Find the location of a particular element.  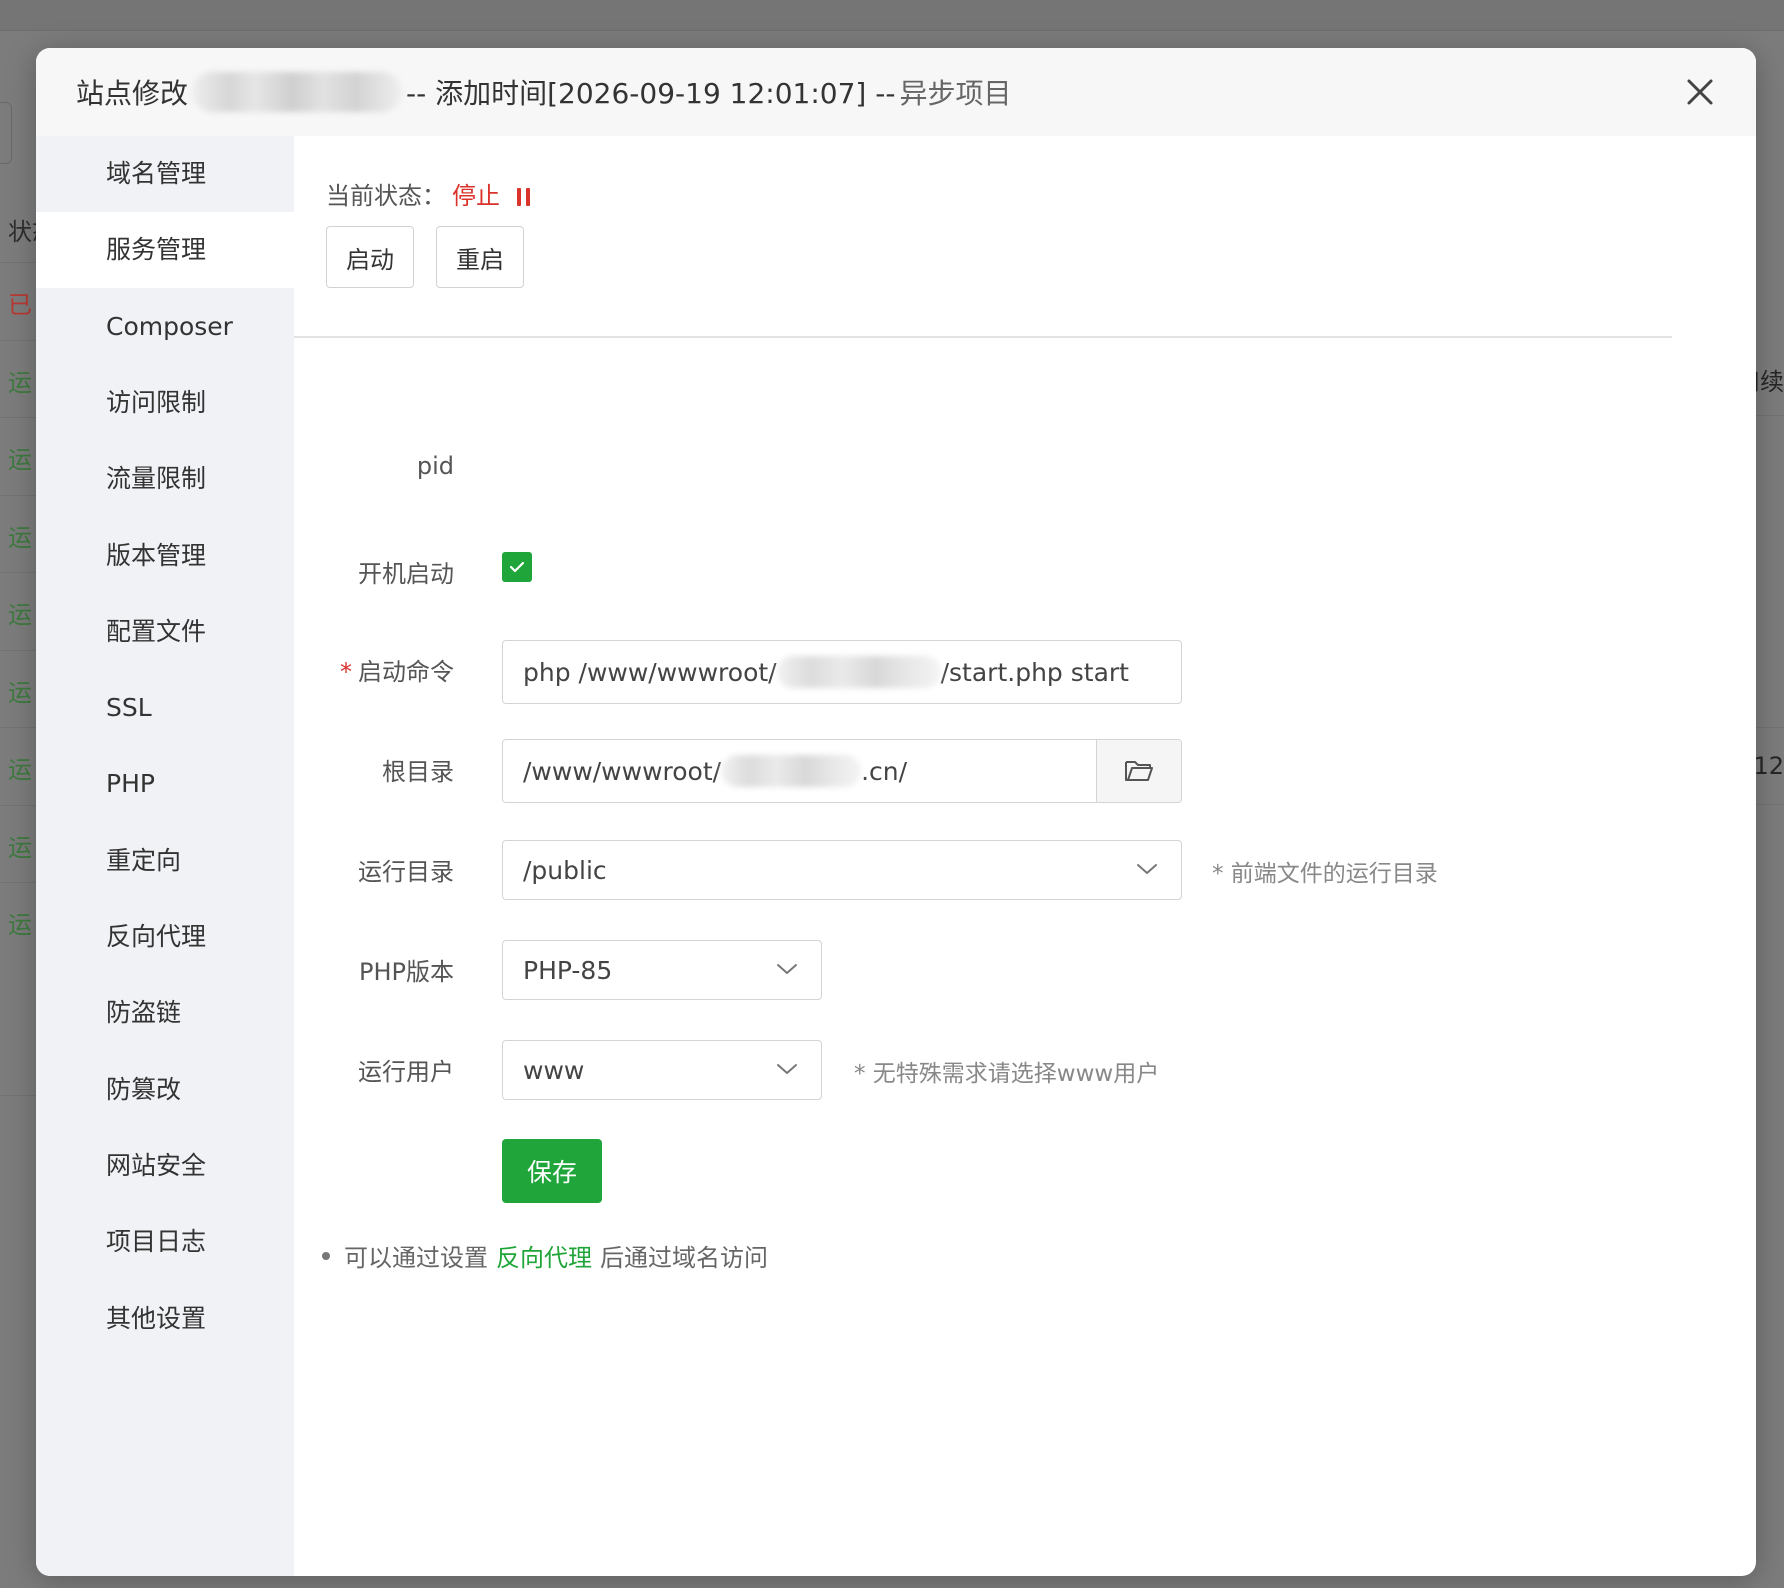

sidebar-item: 访问限制 is located at coordinates (165, 403).